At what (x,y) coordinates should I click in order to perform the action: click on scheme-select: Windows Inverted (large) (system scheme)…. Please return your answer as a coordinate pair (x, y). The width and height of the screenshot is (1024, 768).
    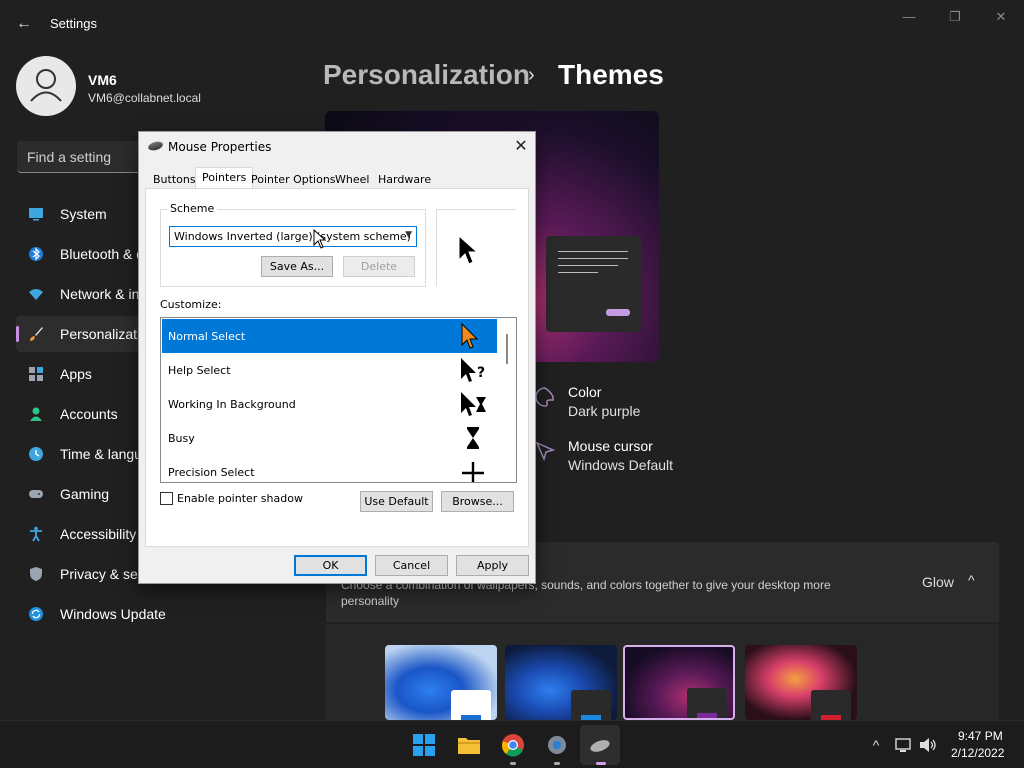
    Looking at the image, I should click on (293, 236).